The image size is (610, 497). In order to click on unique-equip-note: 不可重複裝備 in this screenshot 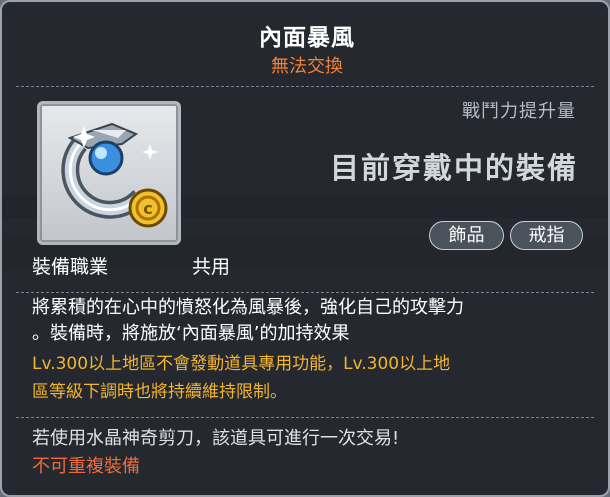, I will do `click(86, 466)`.